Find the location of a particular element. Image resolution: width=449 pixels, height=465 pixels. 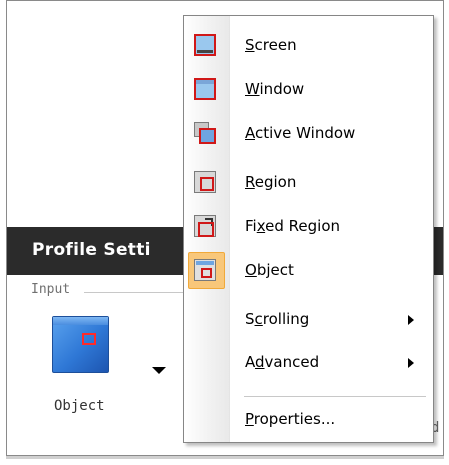

menu-item-label: Advanced is located at coordinates (282, 362).